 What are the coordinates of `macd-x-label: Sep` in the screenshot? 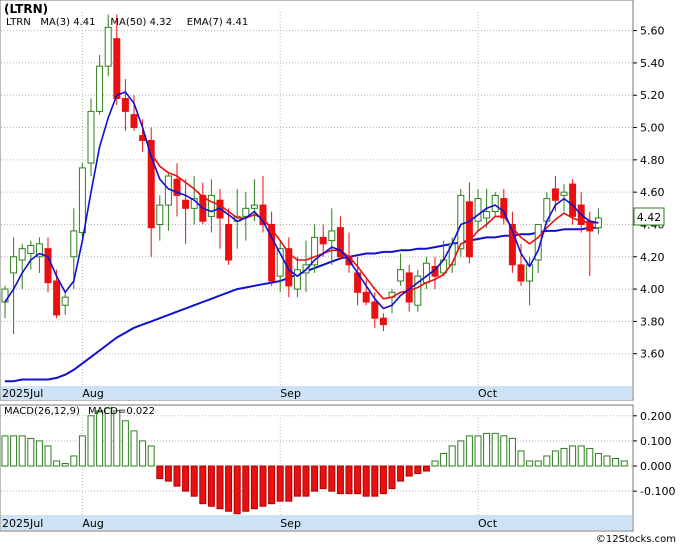 It's located at (290, 523).